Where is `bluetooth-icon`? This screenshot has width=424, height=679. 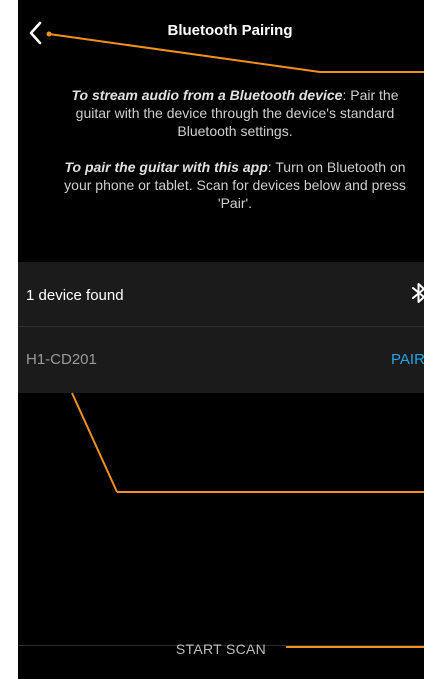
bluetooth-icon is located at coordinates (418, 293).